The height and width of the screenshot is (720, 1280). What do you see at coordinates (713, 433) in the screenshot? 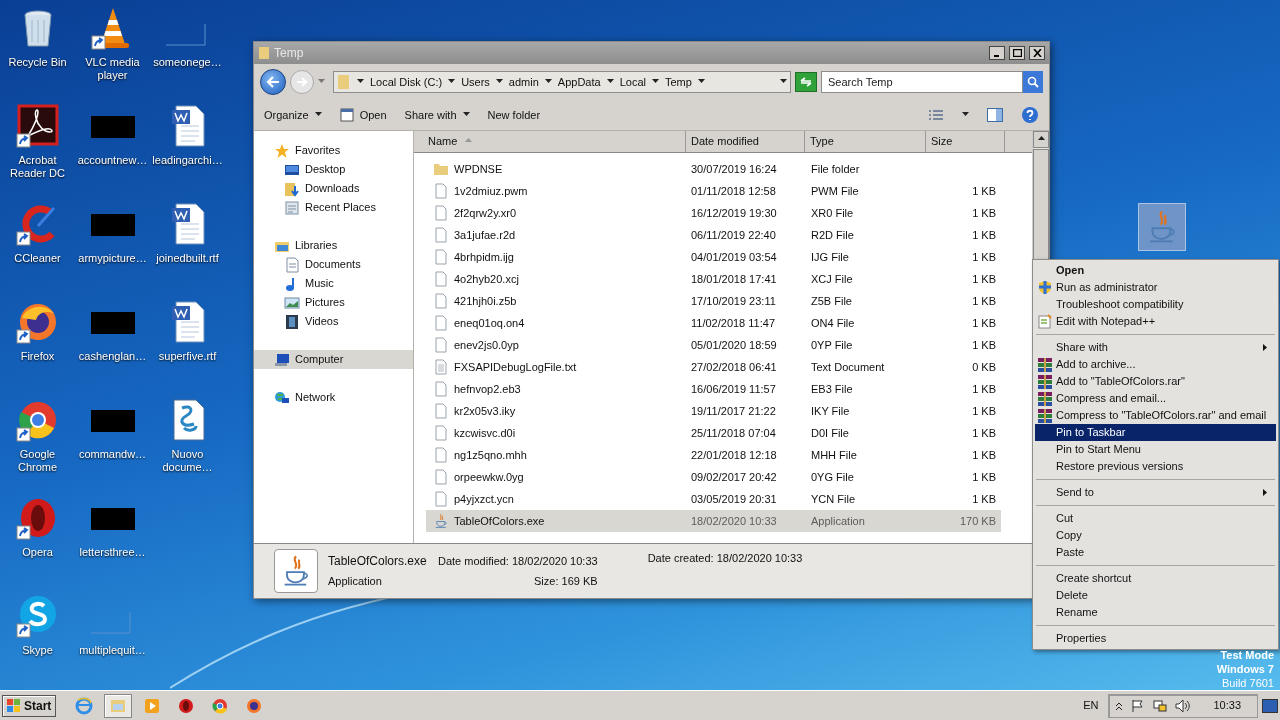
I see `file-row: kzcwisvc.d0i 25/11/2018 07:04 D0I File 1 KB` at bounding box center [713, 433].